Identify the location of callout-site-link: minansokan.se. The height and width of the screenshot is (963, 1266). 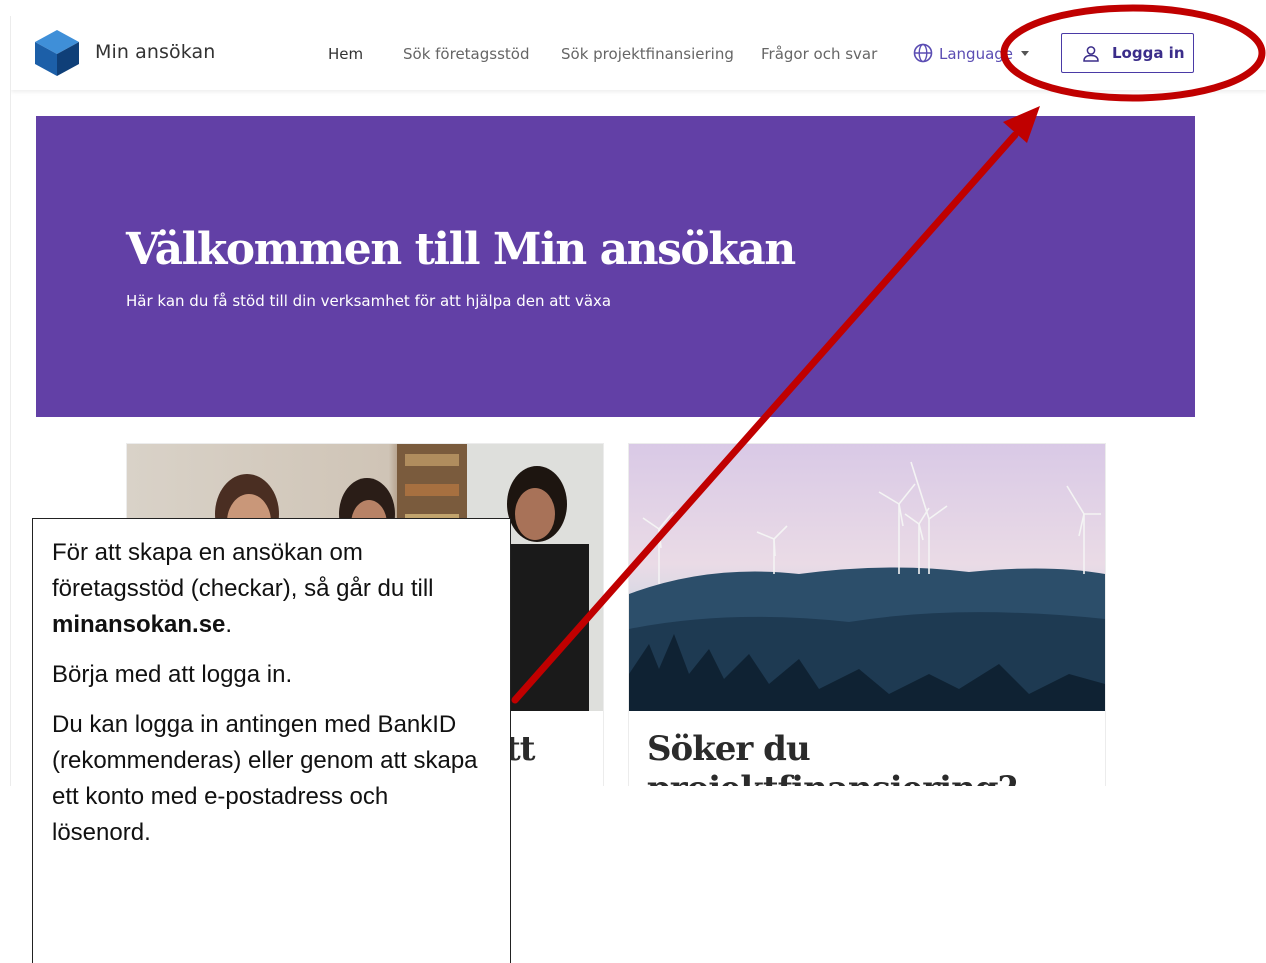
(139, 624).